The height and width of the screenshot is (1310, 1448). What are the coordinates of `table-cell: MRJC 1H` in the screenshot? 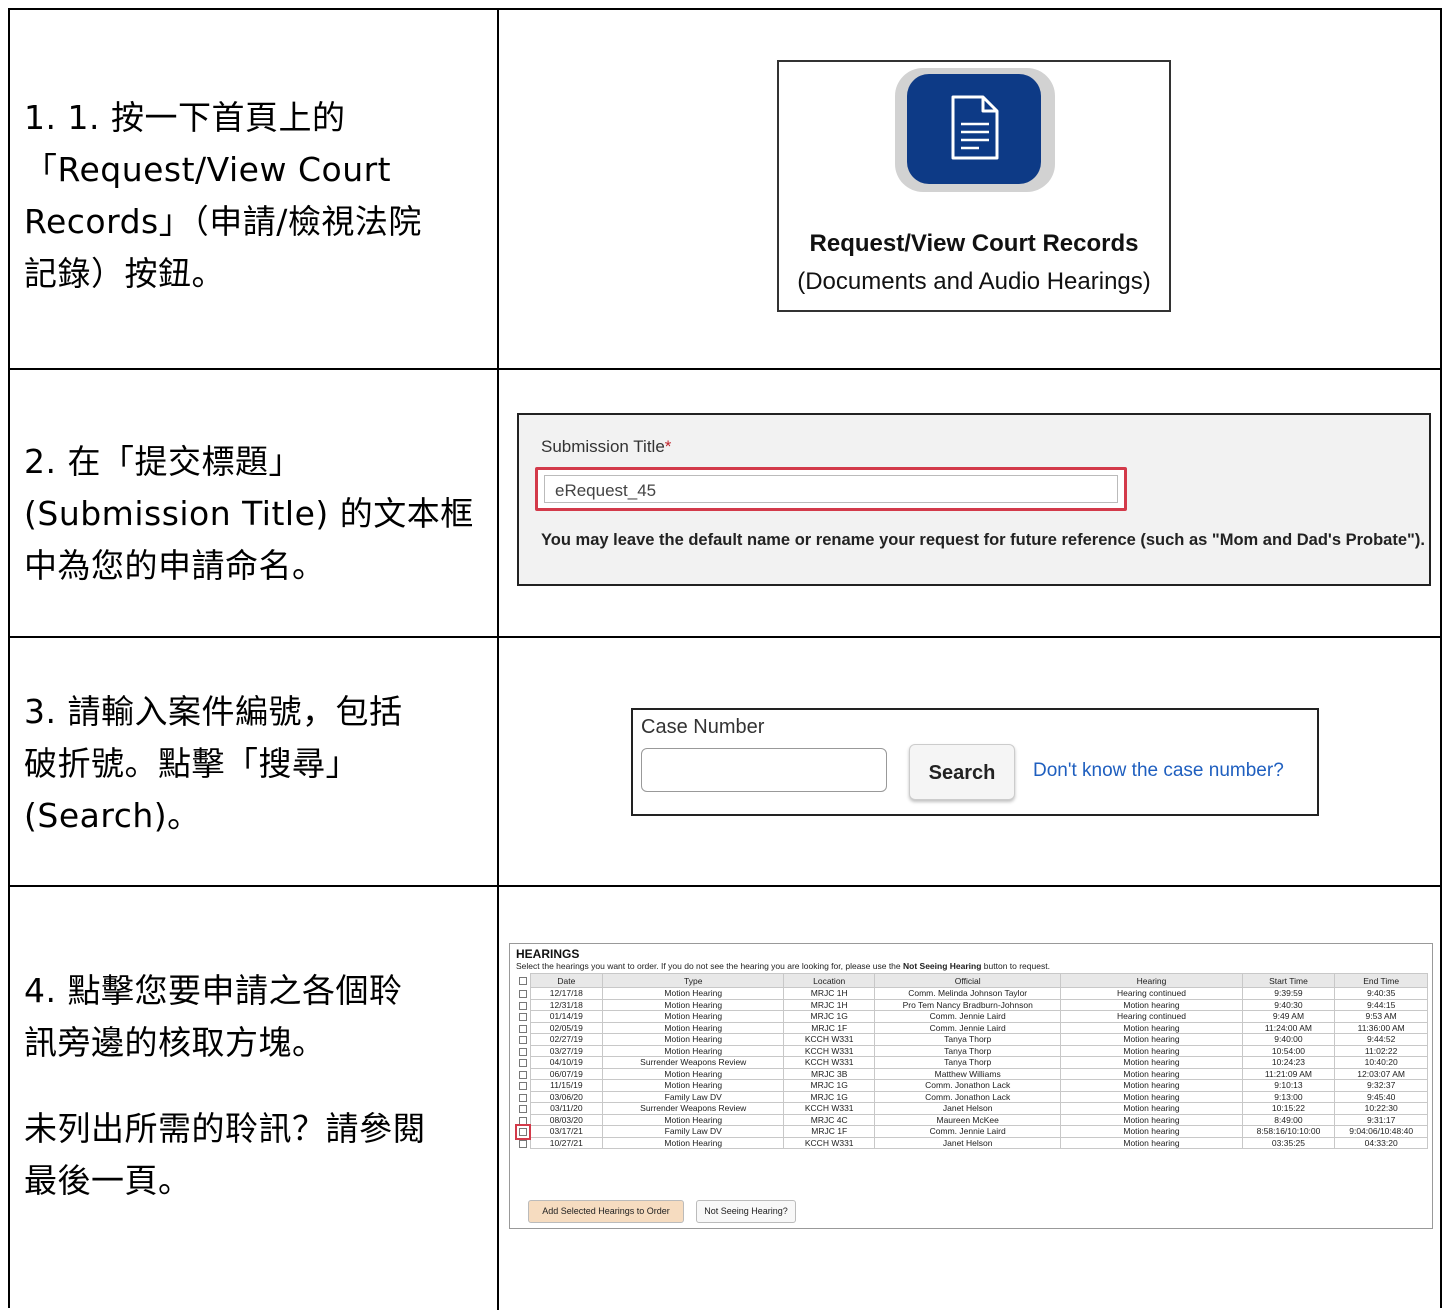 It's located at (829, 1004).